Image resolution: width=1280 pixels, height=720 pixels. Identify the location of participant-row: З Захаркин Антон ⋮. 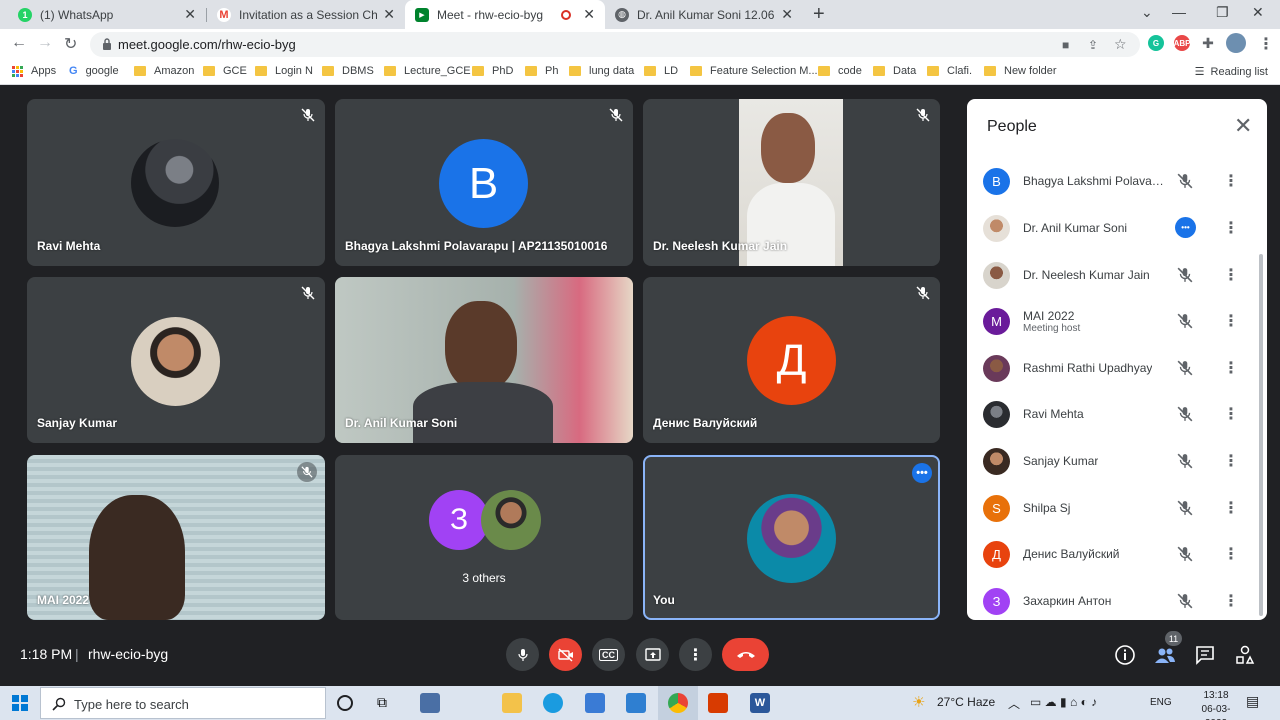
(1112, 601).